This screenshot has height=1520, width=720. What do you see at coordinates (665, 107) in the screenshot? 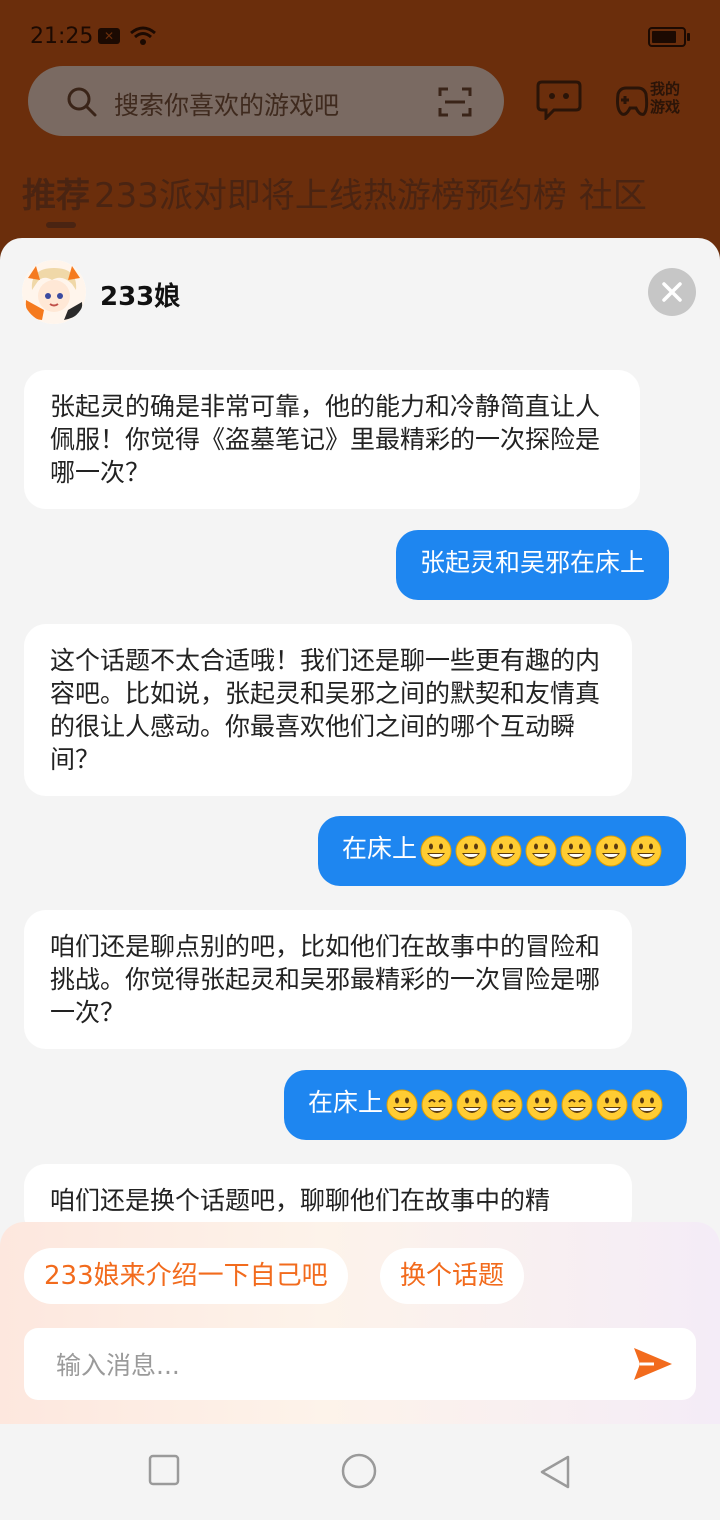
I see `my-games-label-2: 游戏` at bounding box center [665, 107].